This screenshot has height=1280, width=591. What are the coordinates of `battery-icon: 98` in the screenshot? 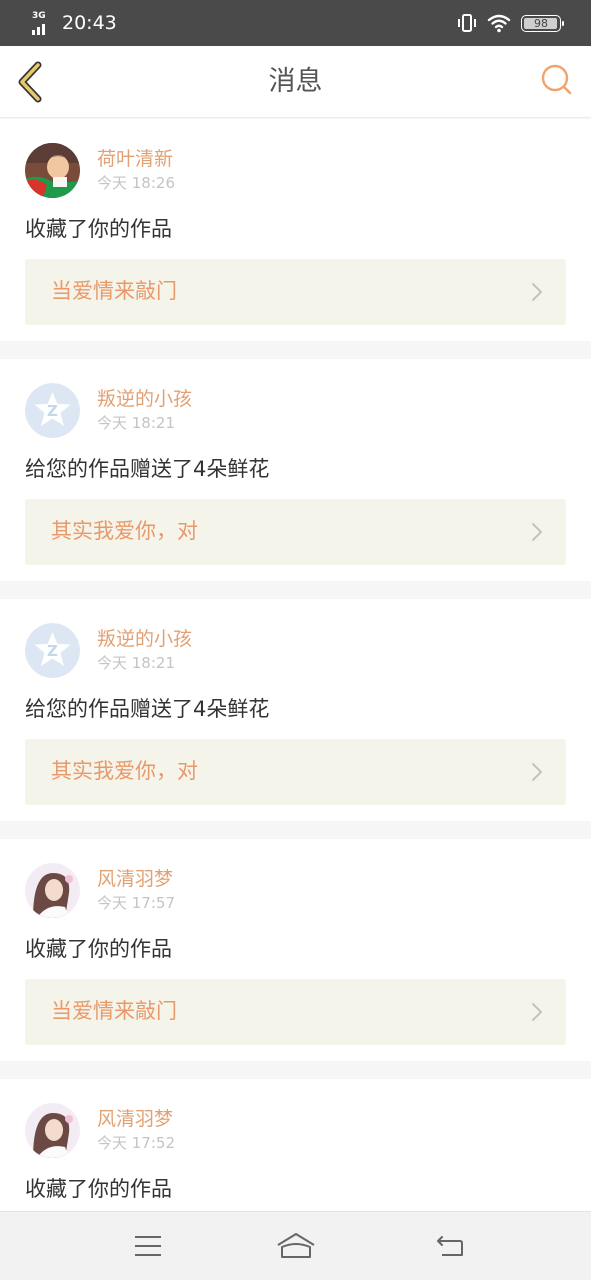 It's located at (542, 23).